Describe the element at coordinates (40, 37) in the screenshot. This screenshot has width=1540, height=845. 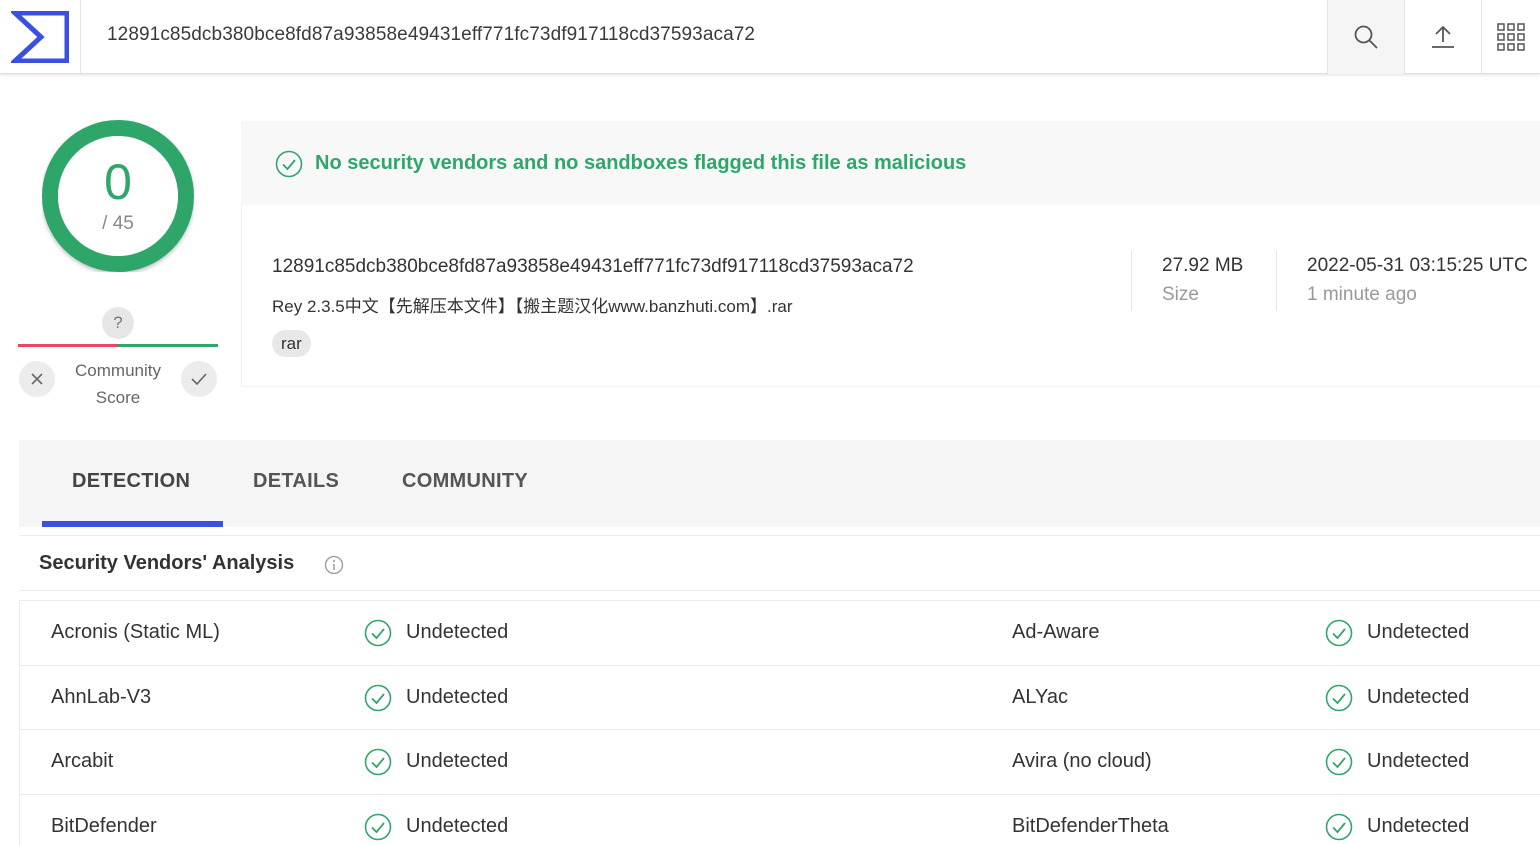
I see `logo-icon` at that location.